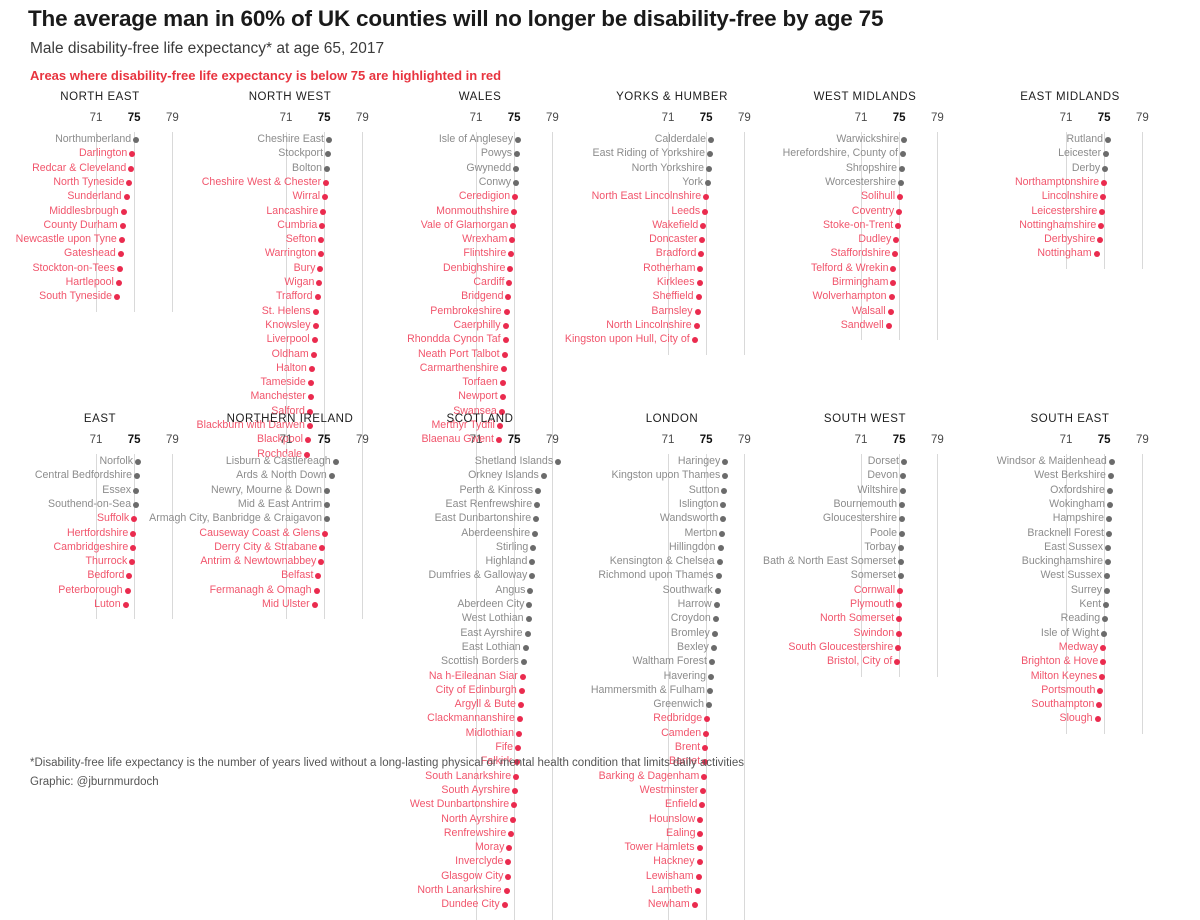 This screenshot has width=1200, height=920. I want to click on data-point: Newport, so click(480, 396).